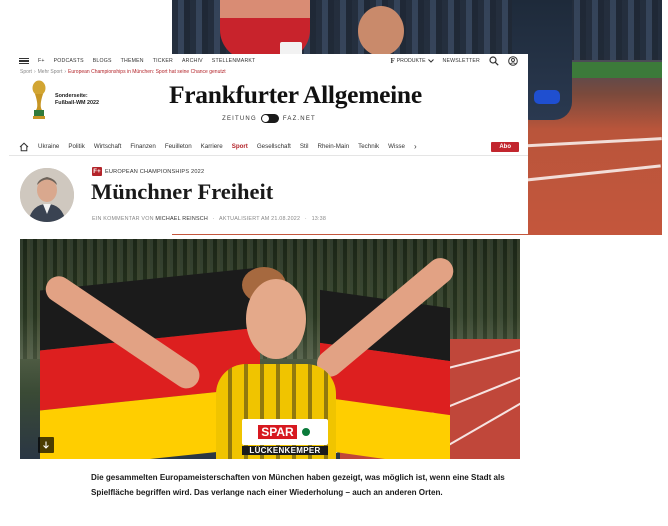 Image resolution: width=668 pixels, height=526 pixels. Describe the element at coordinates (277, 432) in the screenshot. I see `bib-sponsor: SPAR` at that location.